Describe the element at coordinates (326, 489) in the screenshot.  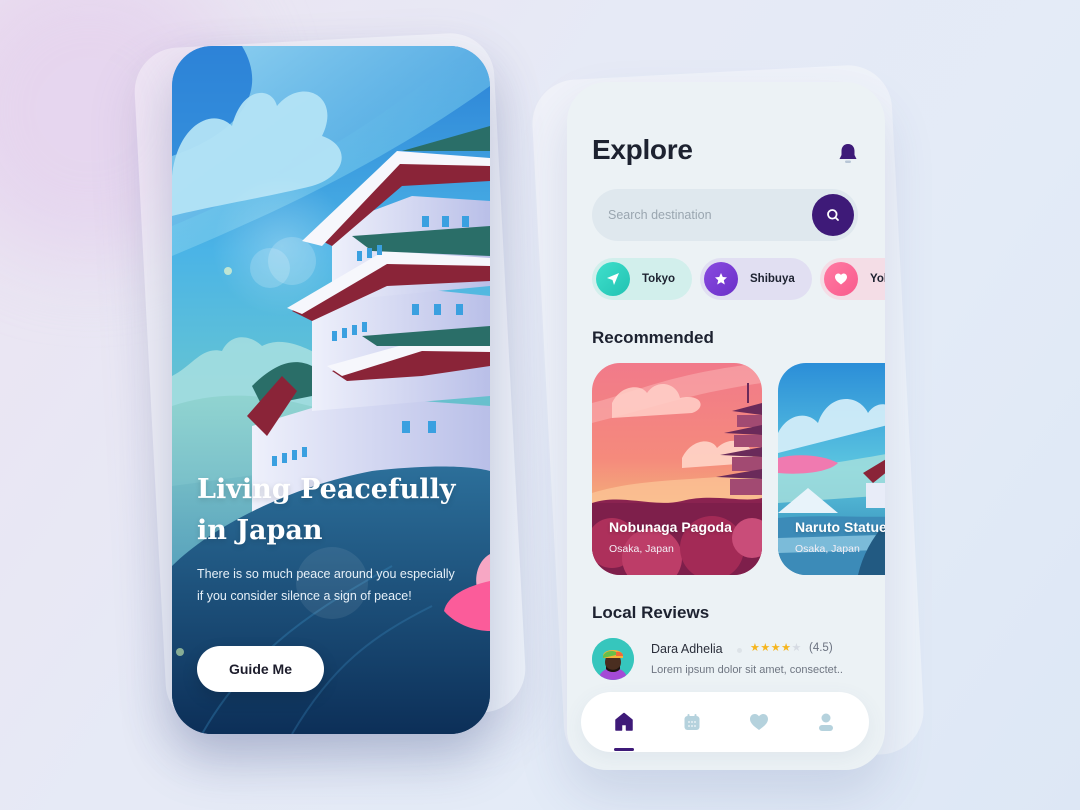
I see `hero-title-line-1: Living Peacefully` at that location.